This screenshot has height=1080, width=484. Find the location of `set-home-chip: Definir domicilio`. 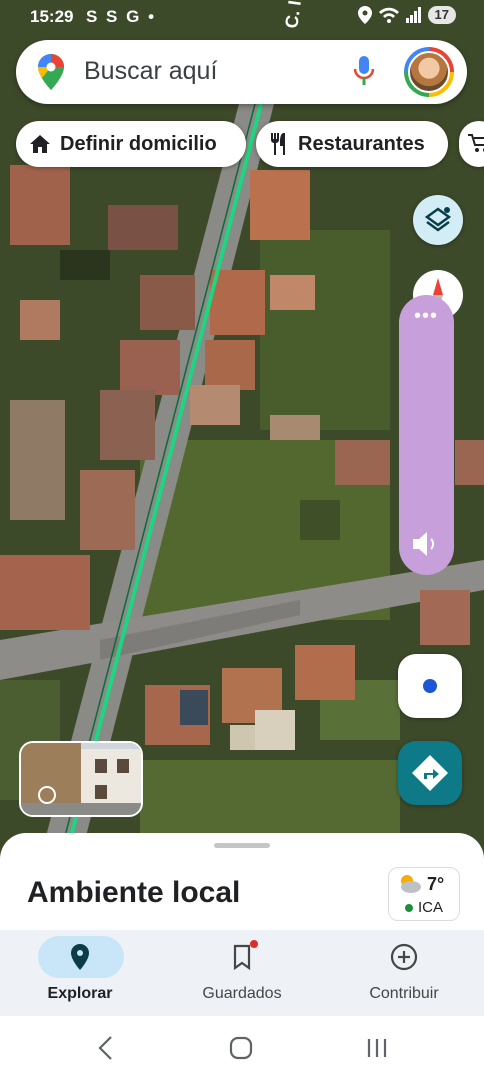

set-home-chip: Definir domicilio is located at coordinates (131, 144).